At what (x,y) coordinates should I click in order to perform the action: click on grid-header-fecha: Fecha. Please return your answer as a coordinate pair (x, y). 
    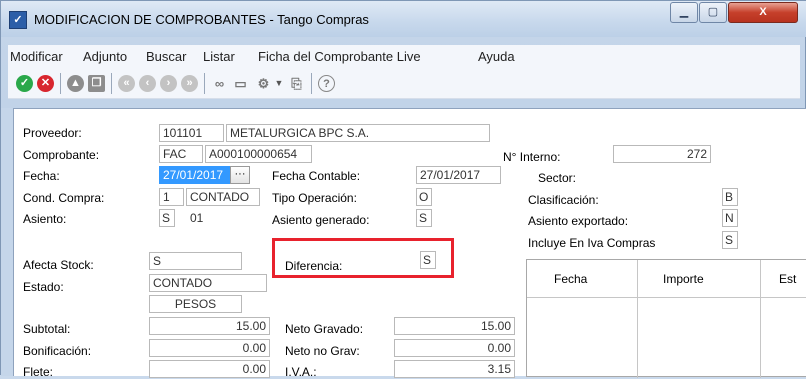
    Looking at the image, I should click on (570, 279).